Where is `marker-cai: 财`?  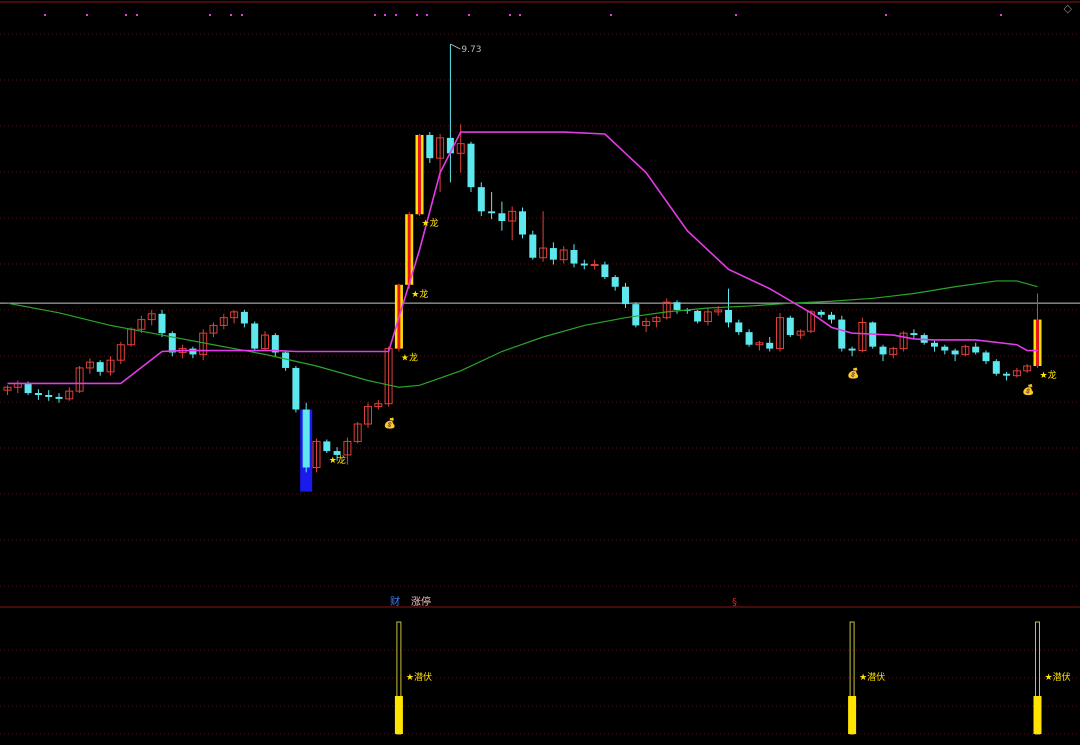
marker-cai: 财 is located at coordinates (395, 601).